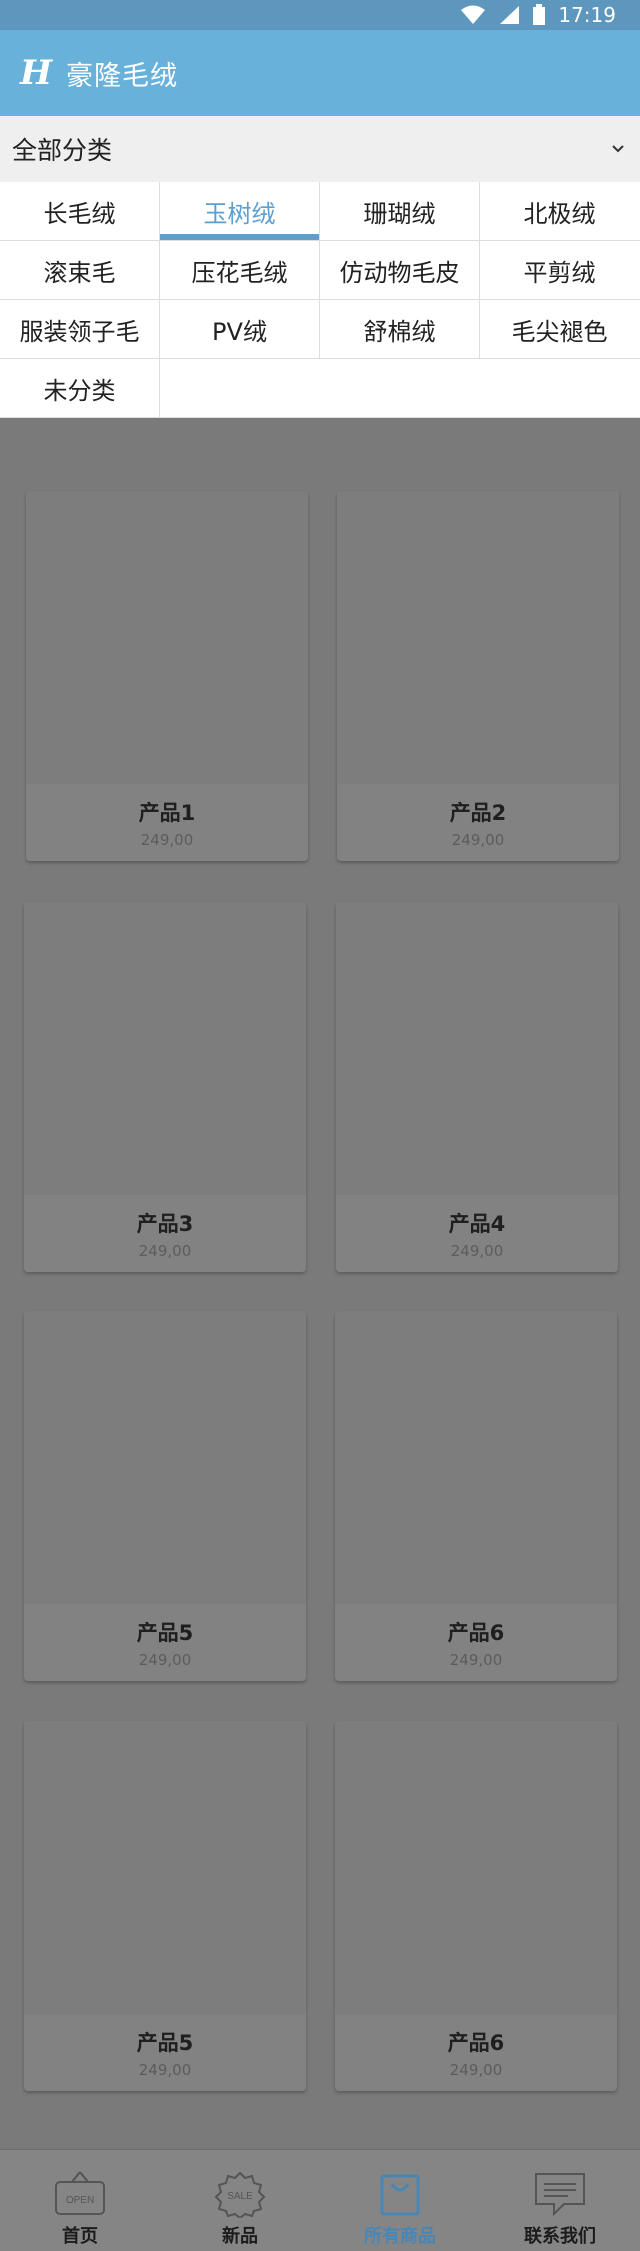  What do you see at coordinates (240, 211) in the screenshot?
I see `category-item-active: 玉树绒` at bounding box center [240, 211].